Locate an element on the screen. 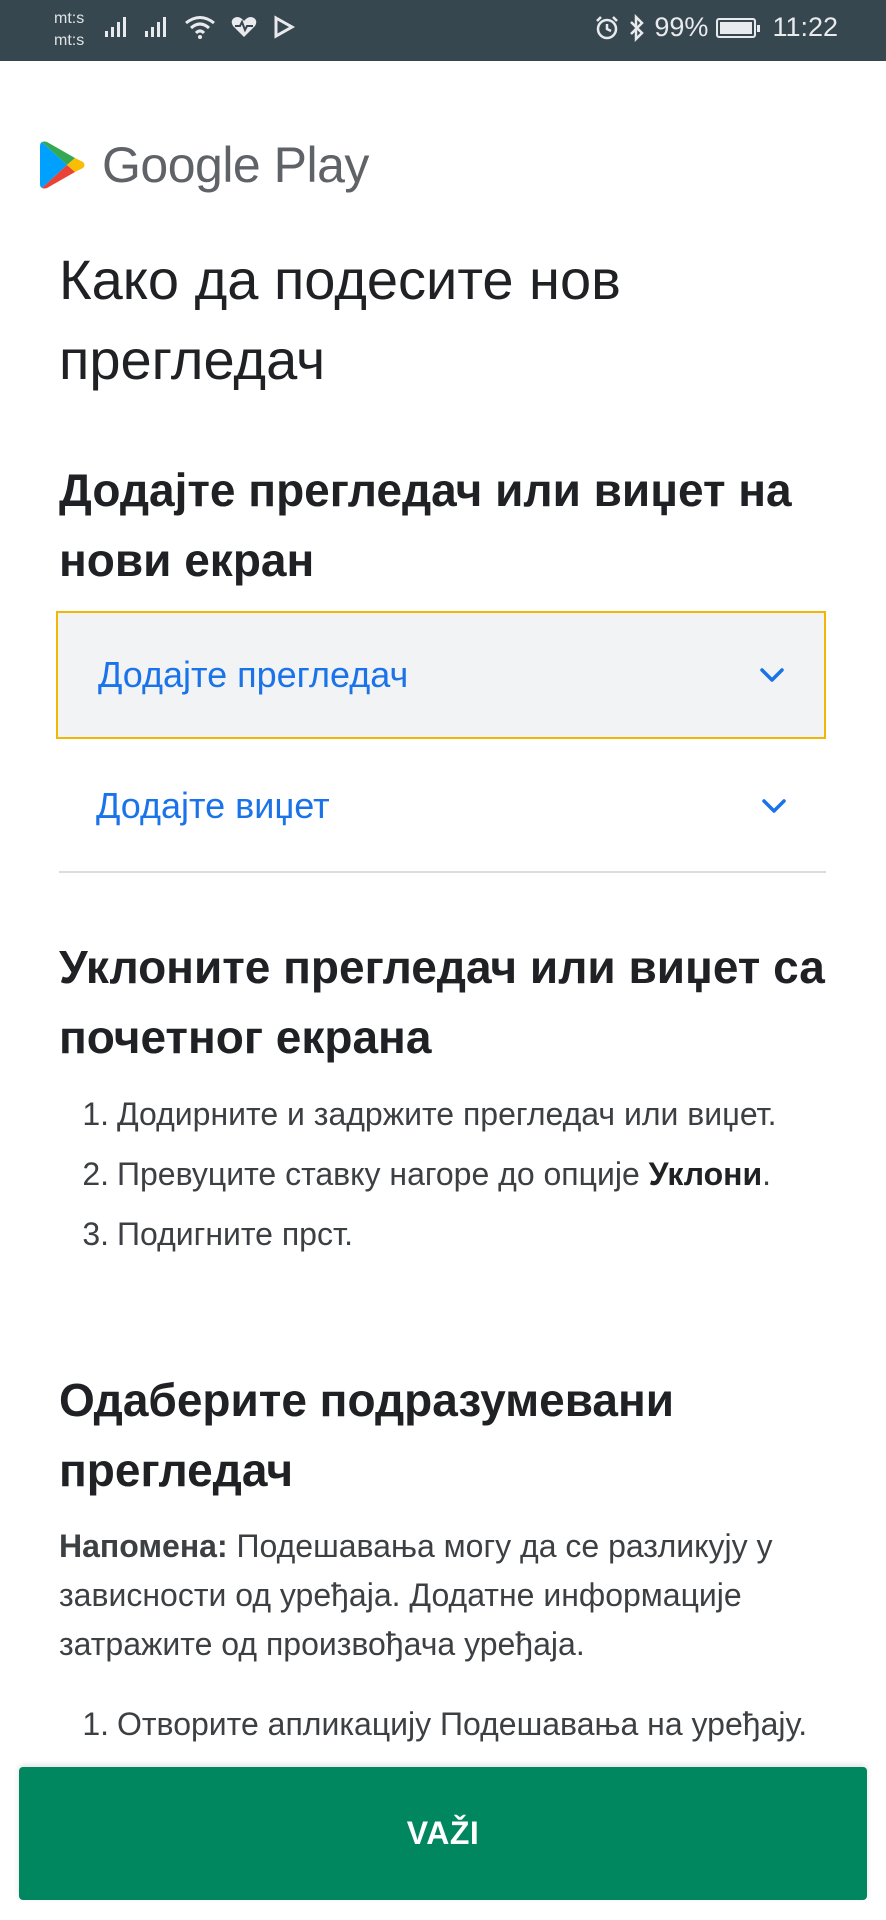 This screenshot has height=1920, width=886. section-heading-default: Одаберите подразумевани прегледач is located at coordinates (367, 1435).